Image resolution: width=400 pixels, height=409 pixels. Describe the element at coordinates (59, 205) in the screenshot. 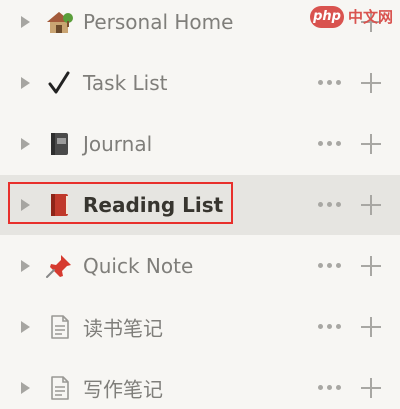

I see `red-book-icon` at that location.